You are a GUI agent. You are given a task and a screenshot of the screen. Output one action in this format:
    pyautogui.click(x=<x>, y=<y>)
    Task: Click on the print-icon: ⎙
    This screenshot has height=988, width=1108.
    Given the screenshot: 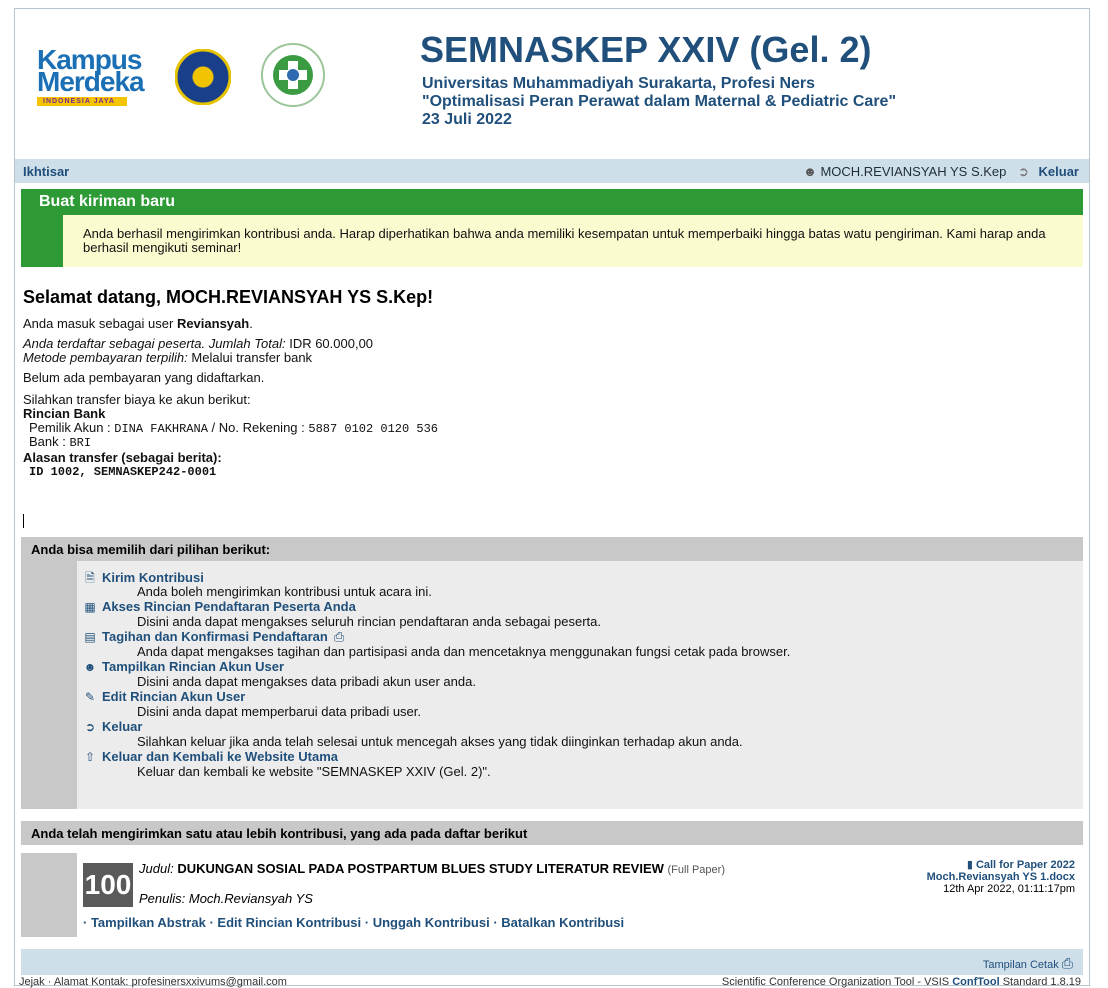 What is the action you would take?
    pyautogui.click(x=339, y=636)
    